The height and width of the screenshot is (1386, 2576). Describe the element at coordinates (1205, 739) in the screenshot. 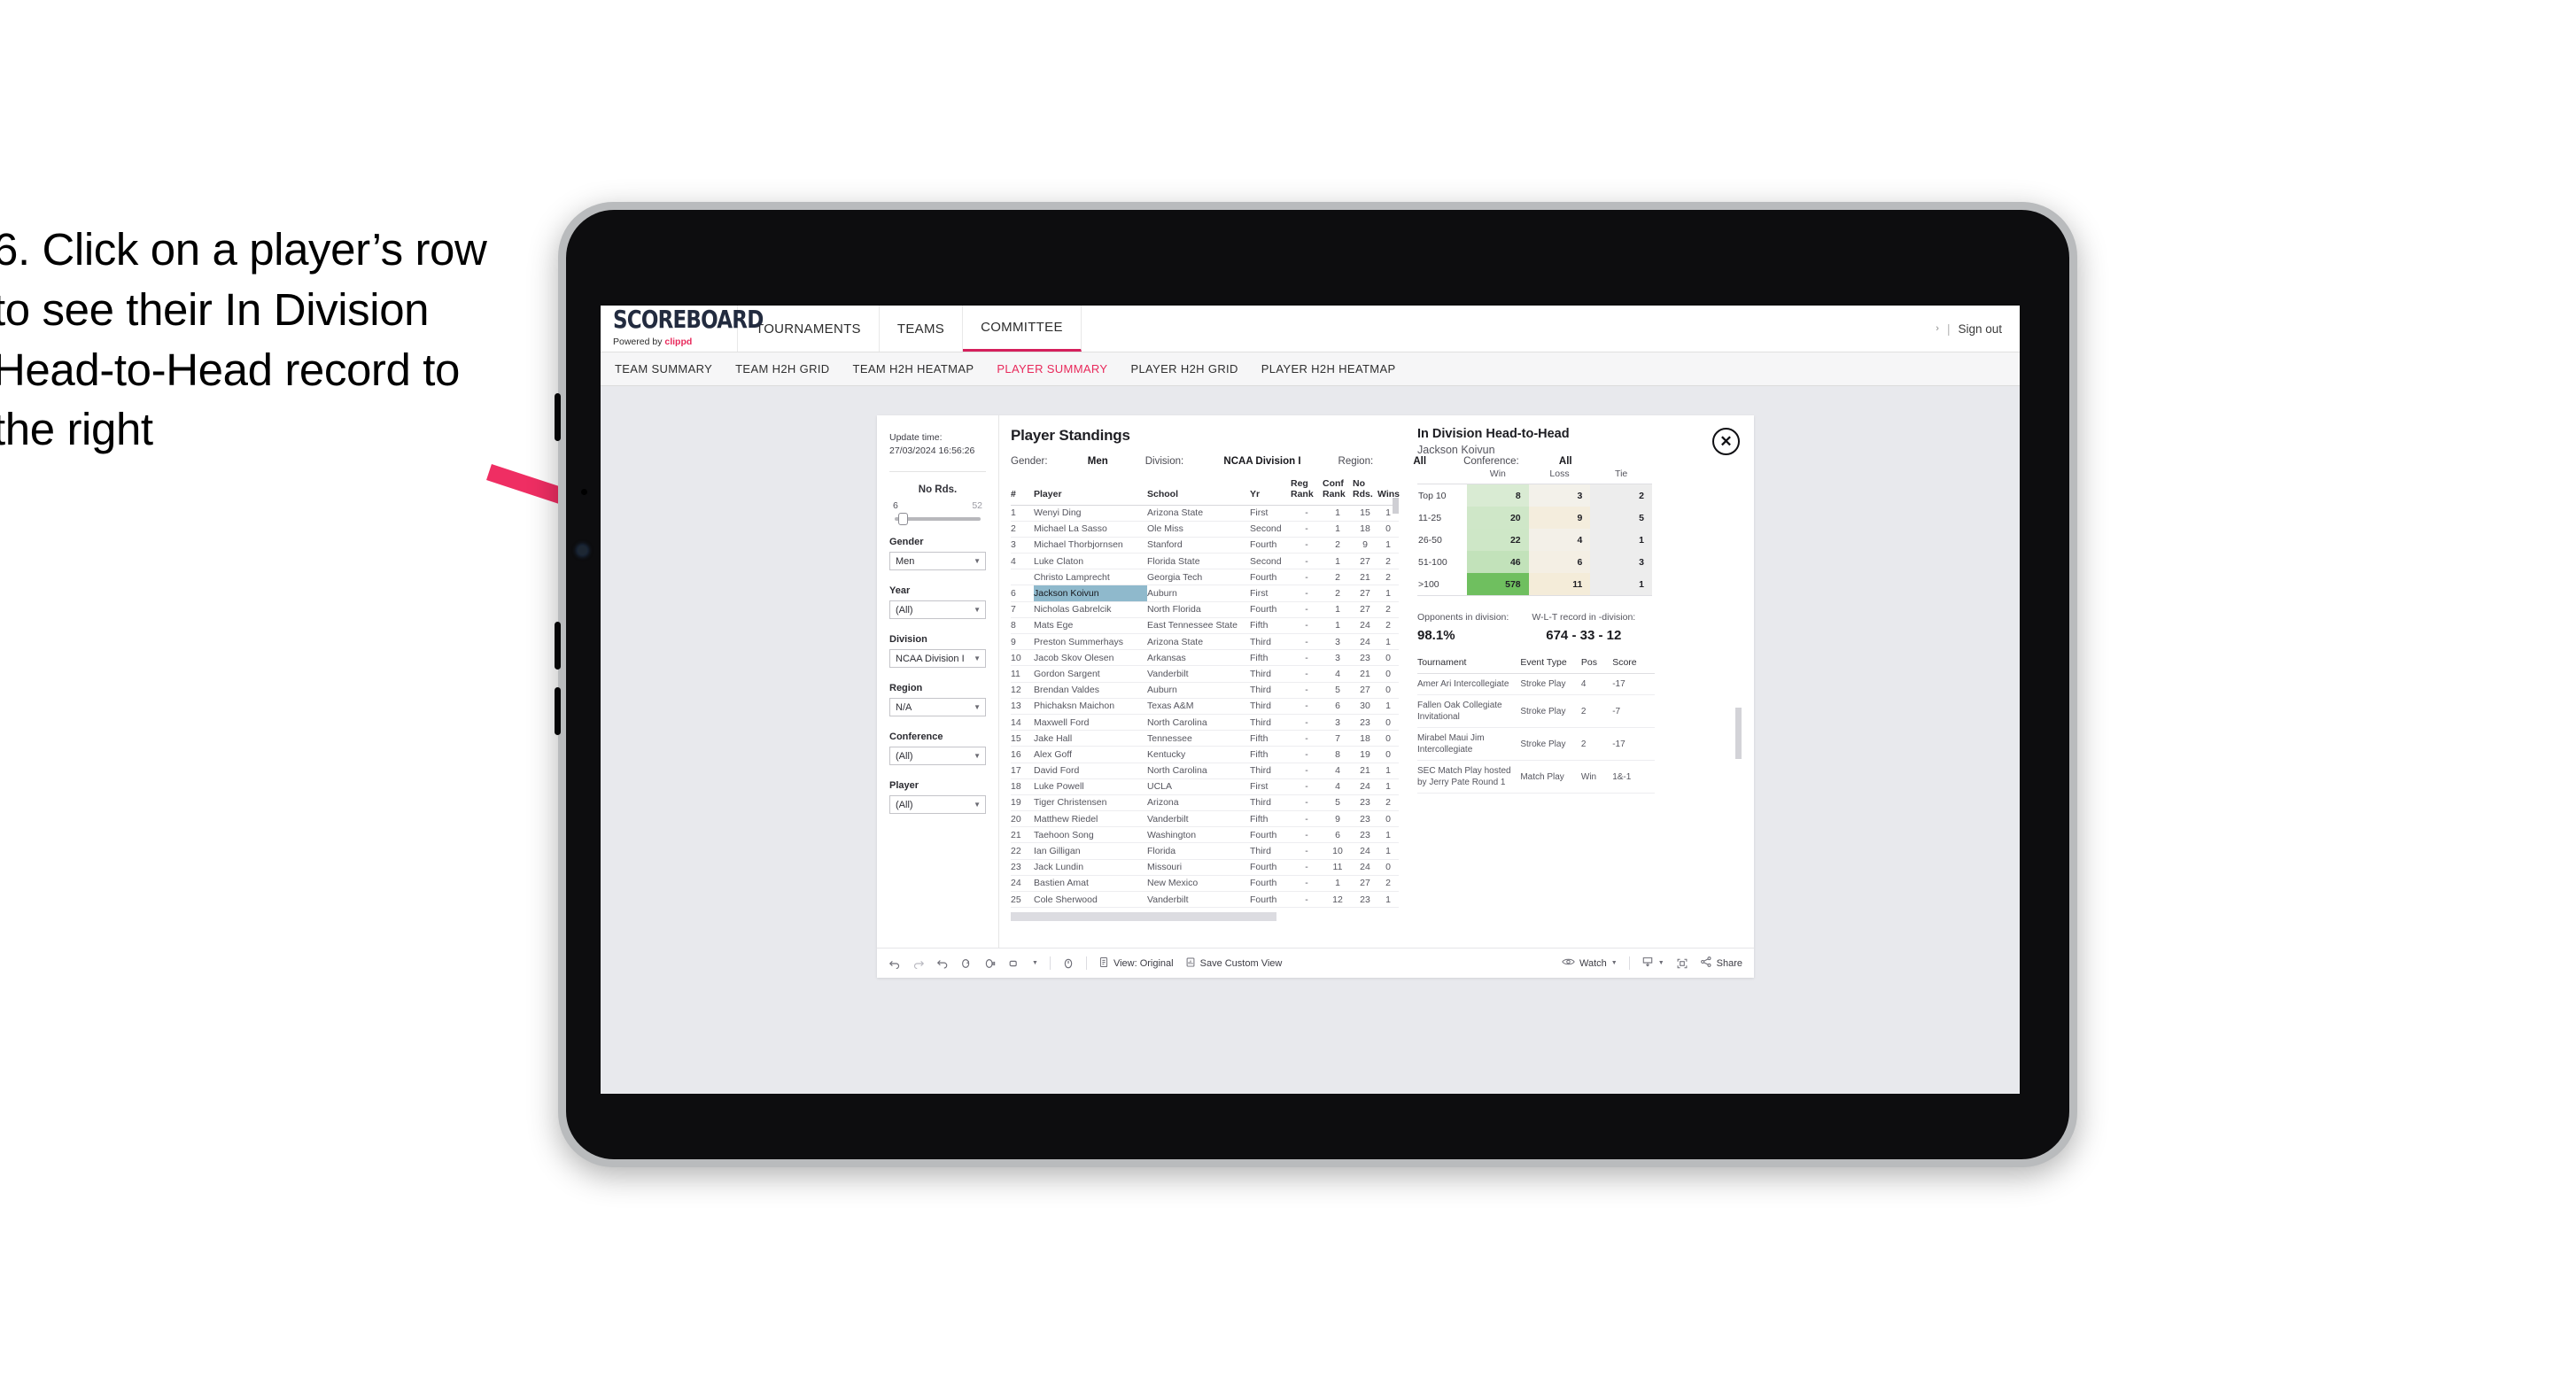

I see `table-row: 15 Jake Hall Tennessee Fifth -7 18 0` at that location.